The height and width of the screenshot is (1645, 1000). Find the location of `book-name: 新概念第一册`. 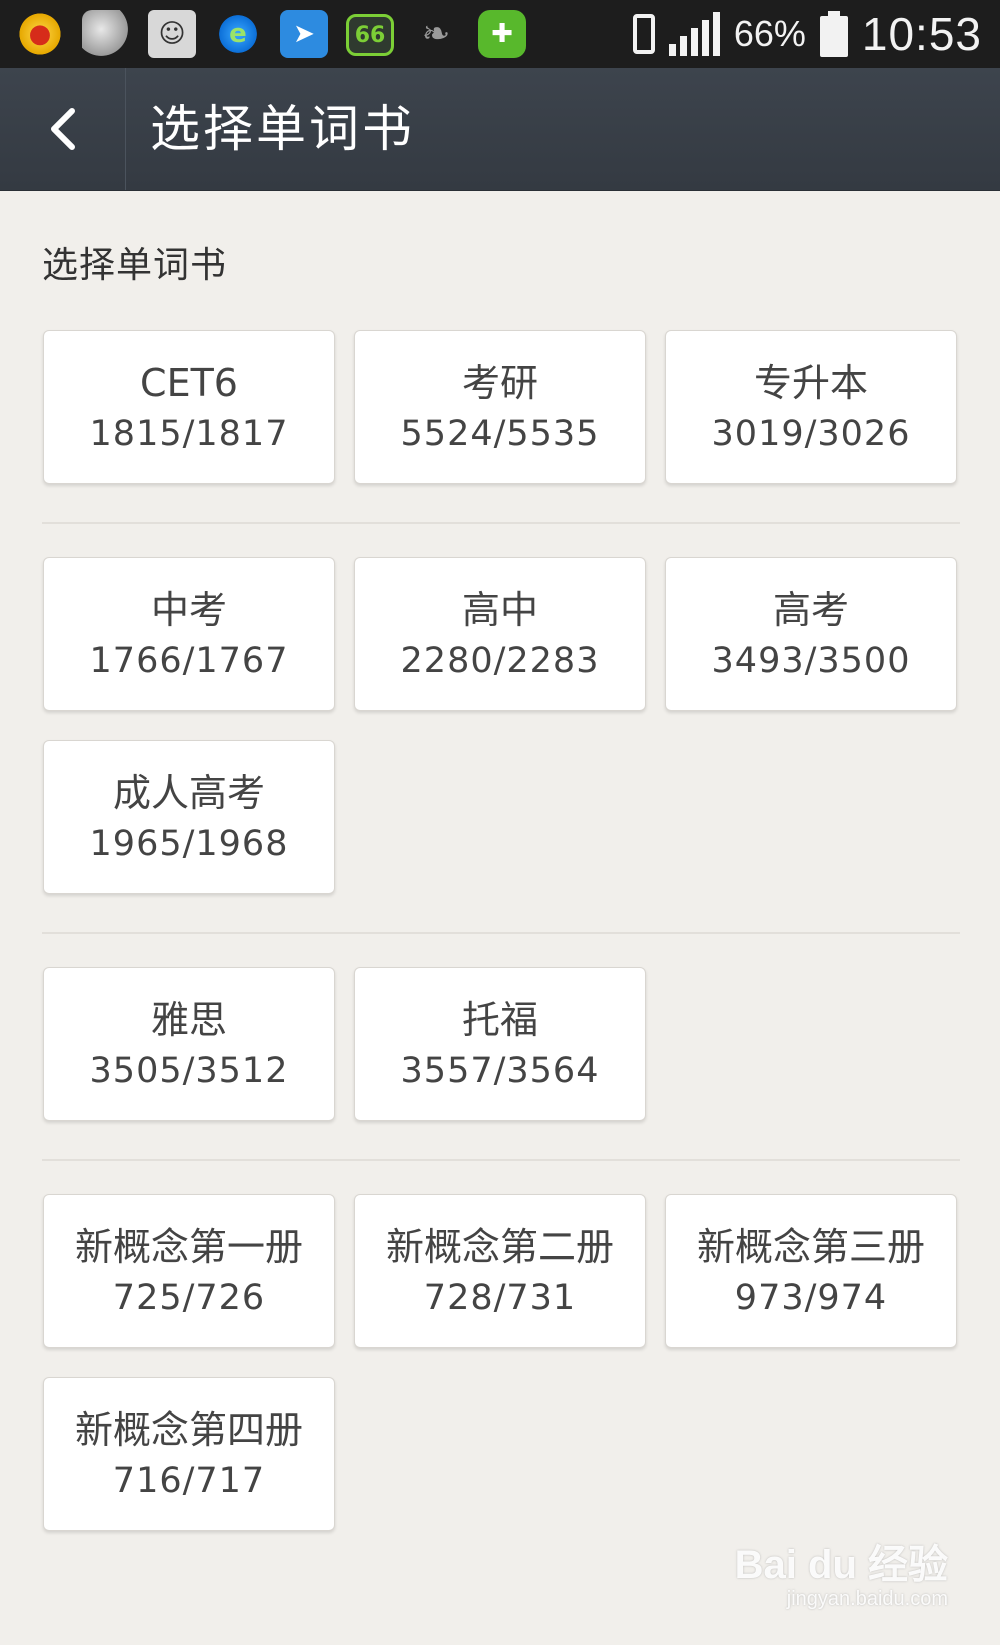

book-name: 新概念第一册 is located at coordinates (188, 1247).